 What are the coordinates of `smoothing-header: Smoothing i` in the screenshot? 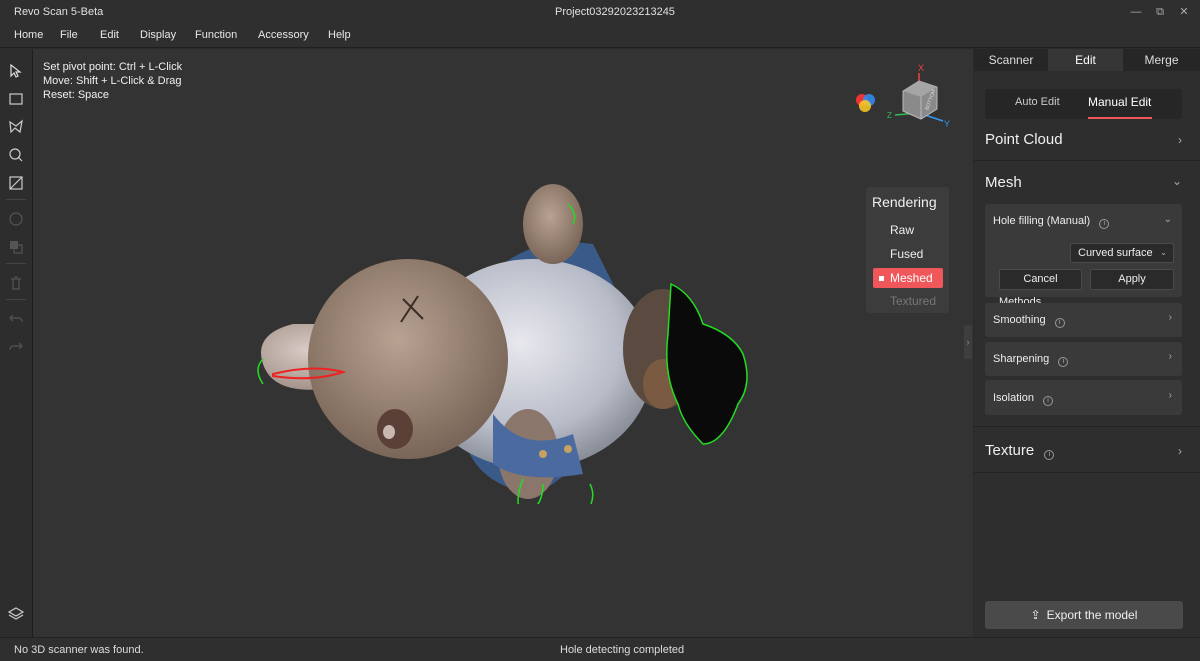 It's located at (1029, 321).